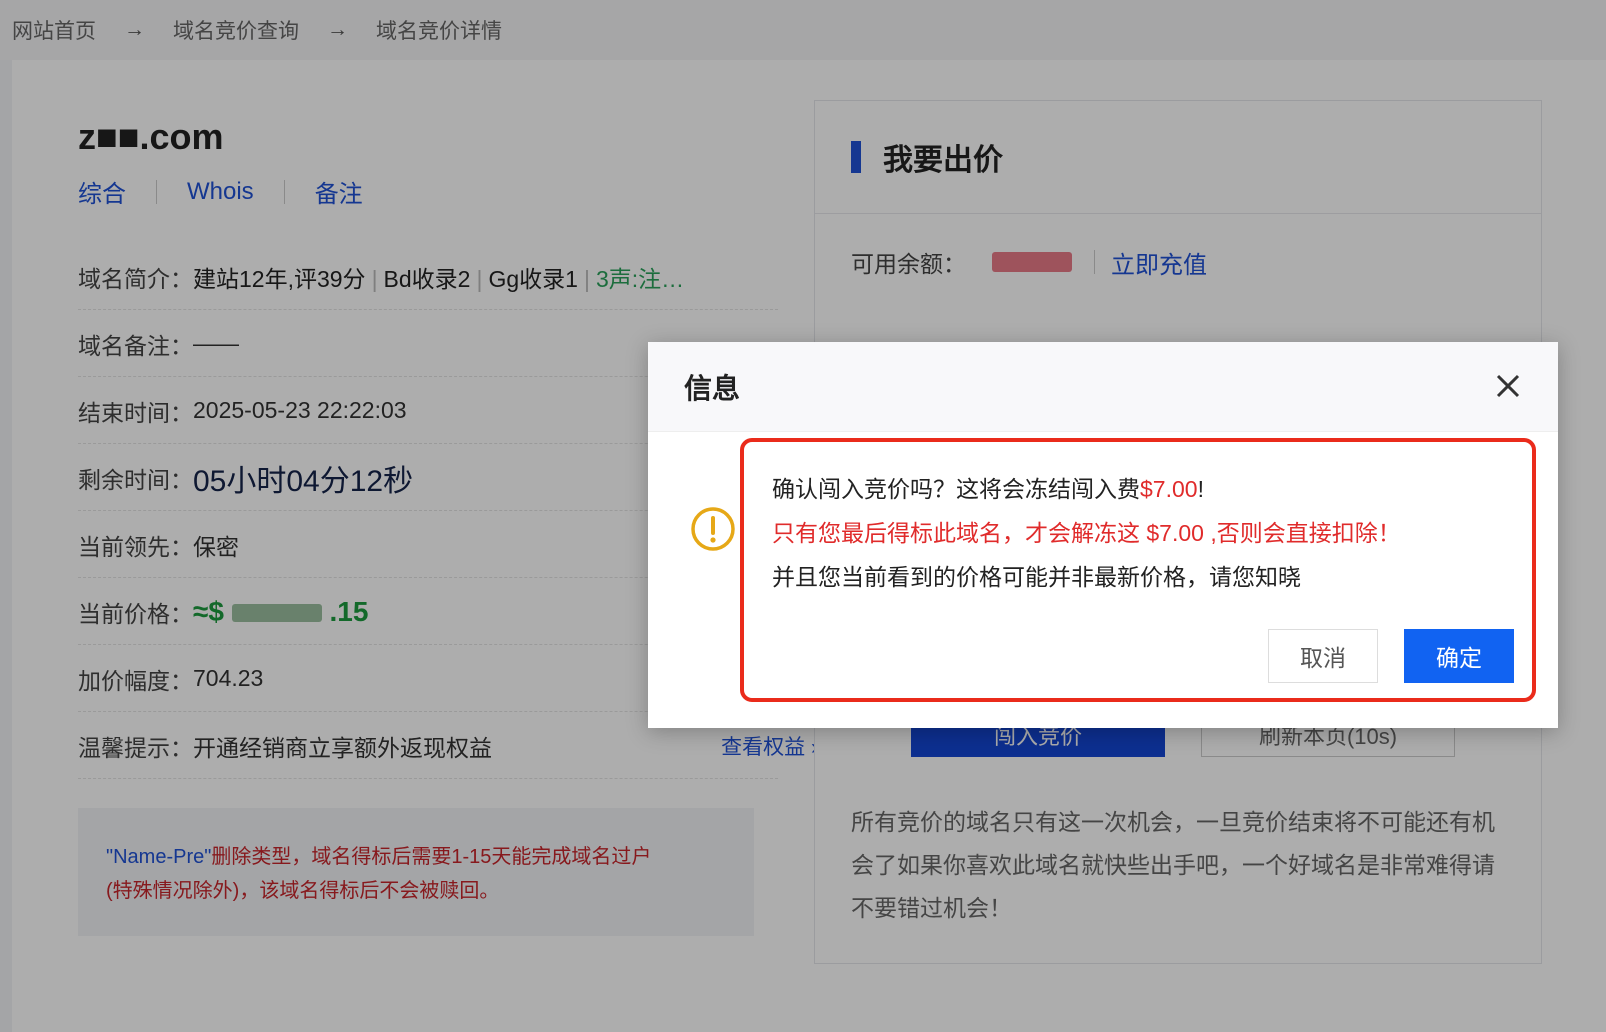 Image resolution: width=1606 pixels, height=1032 pixels. I want to click on msg1-prefix: 确认闯入竞价吗？这将会冻结闯入费, so click(956, 489).